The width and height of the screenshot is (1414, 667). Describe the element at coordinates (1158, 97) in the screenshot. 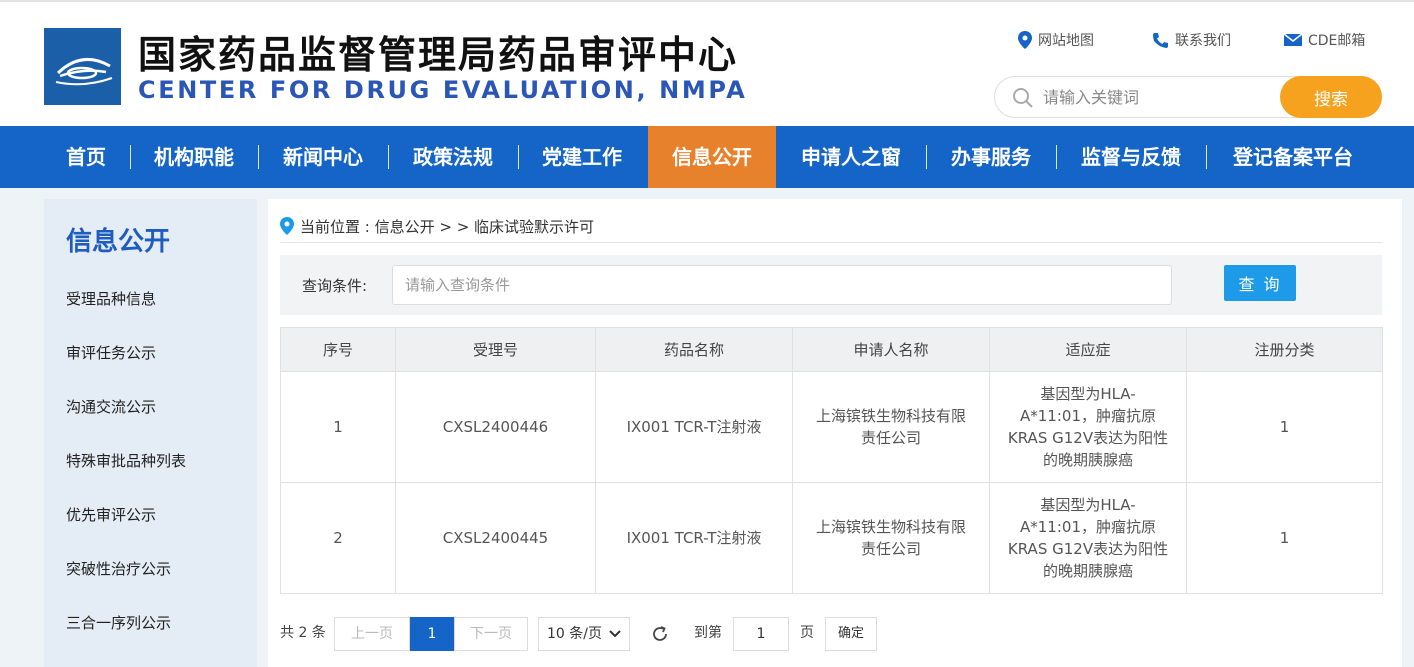

I see `search-input` at that location.